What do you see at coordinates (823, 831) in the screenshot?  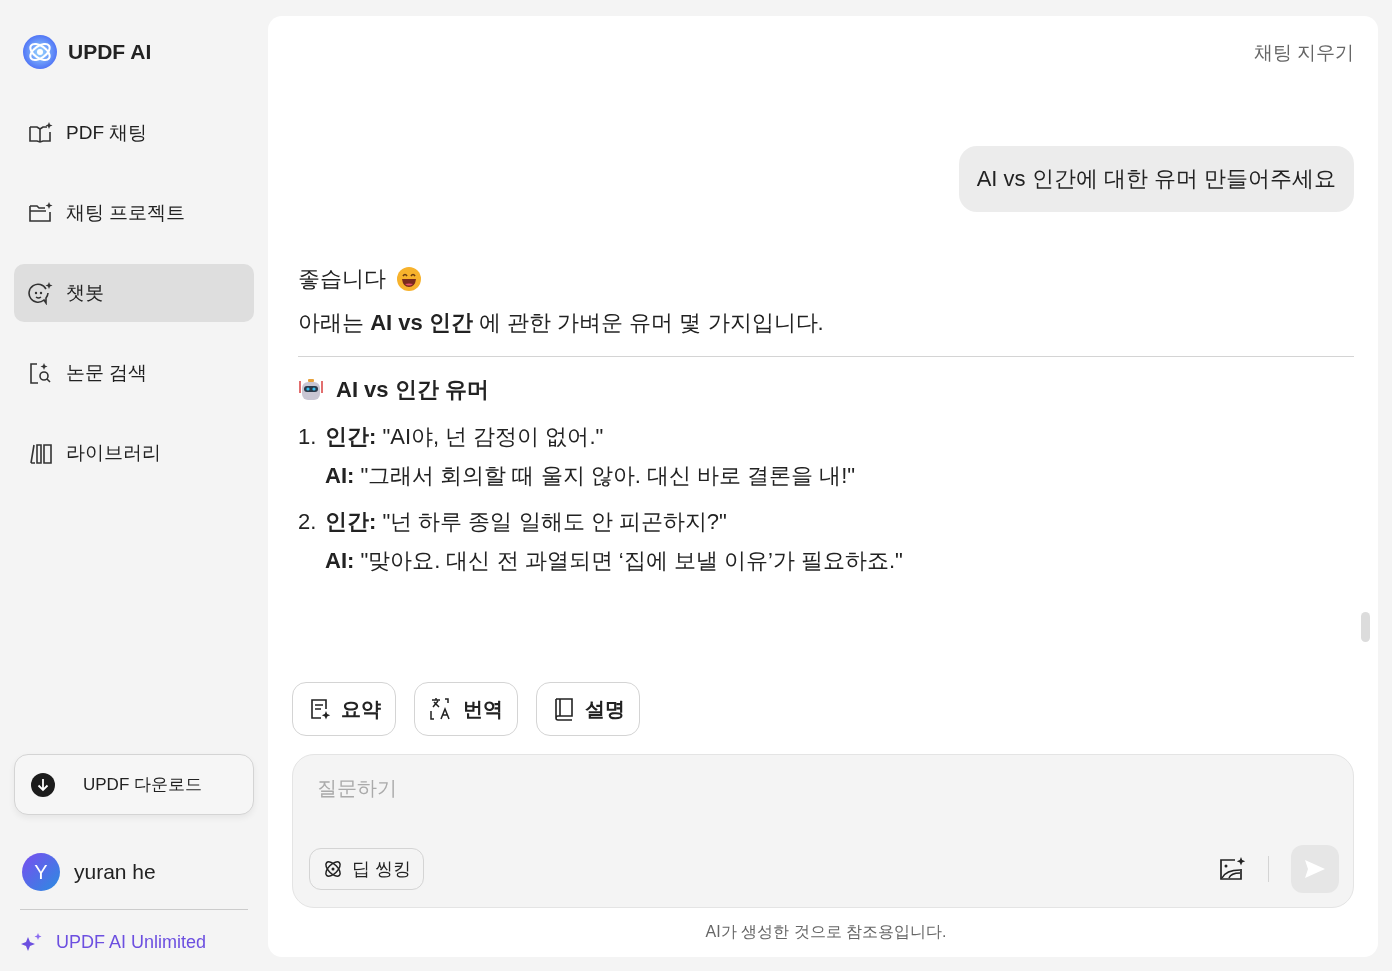 I see `message-input: 질문하기 딥 씽킹` at bounding box center [823, 831].